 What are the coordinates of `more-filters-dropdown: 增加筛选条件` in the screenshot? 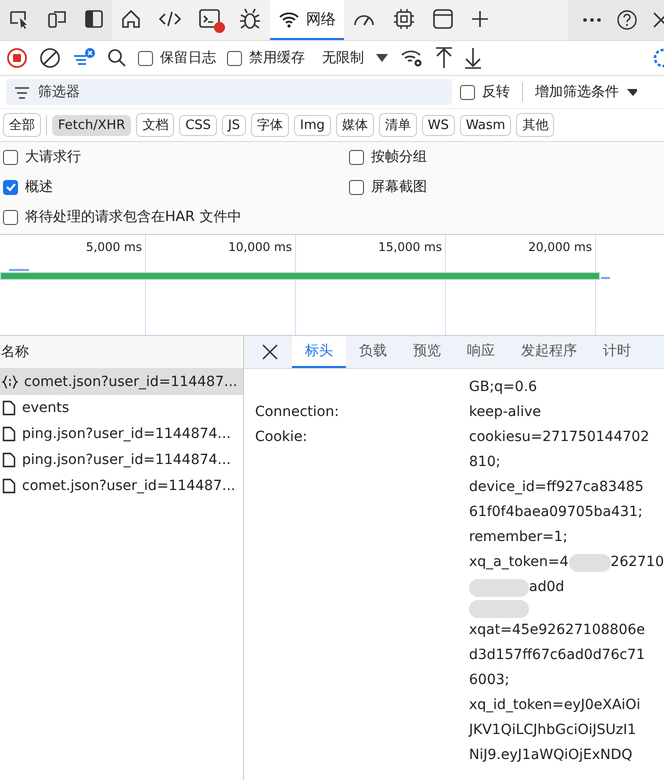 It's located at (577, 92).